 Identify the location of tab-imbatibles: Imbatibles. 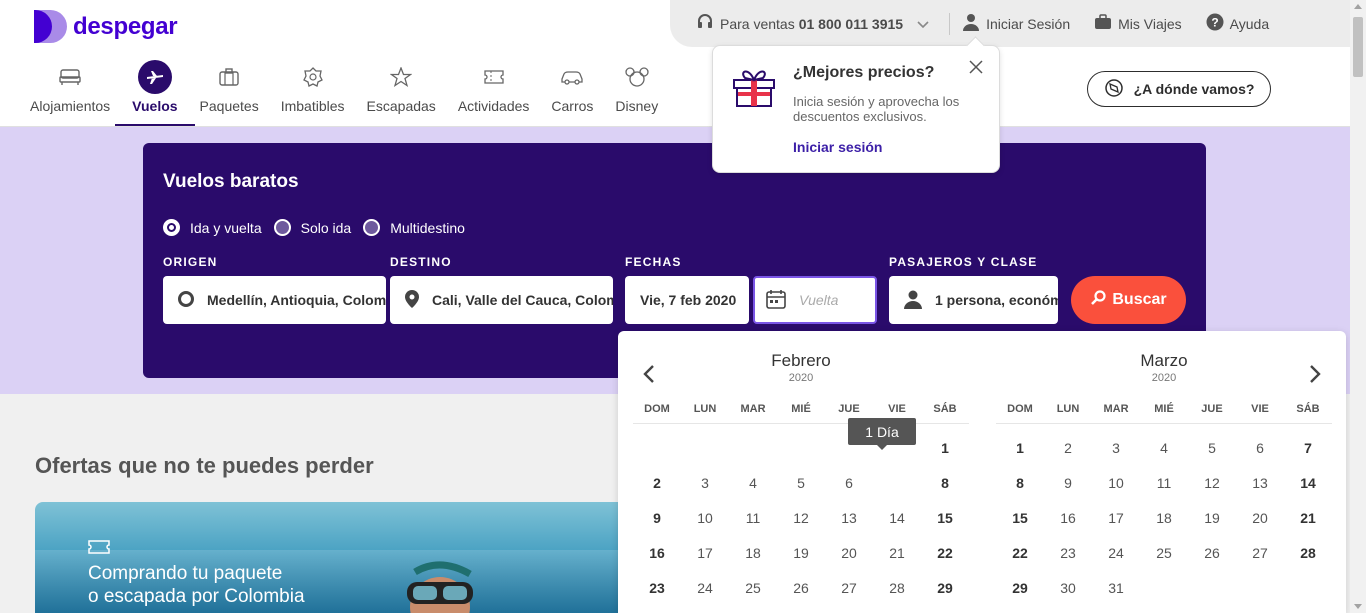
(313, 87).